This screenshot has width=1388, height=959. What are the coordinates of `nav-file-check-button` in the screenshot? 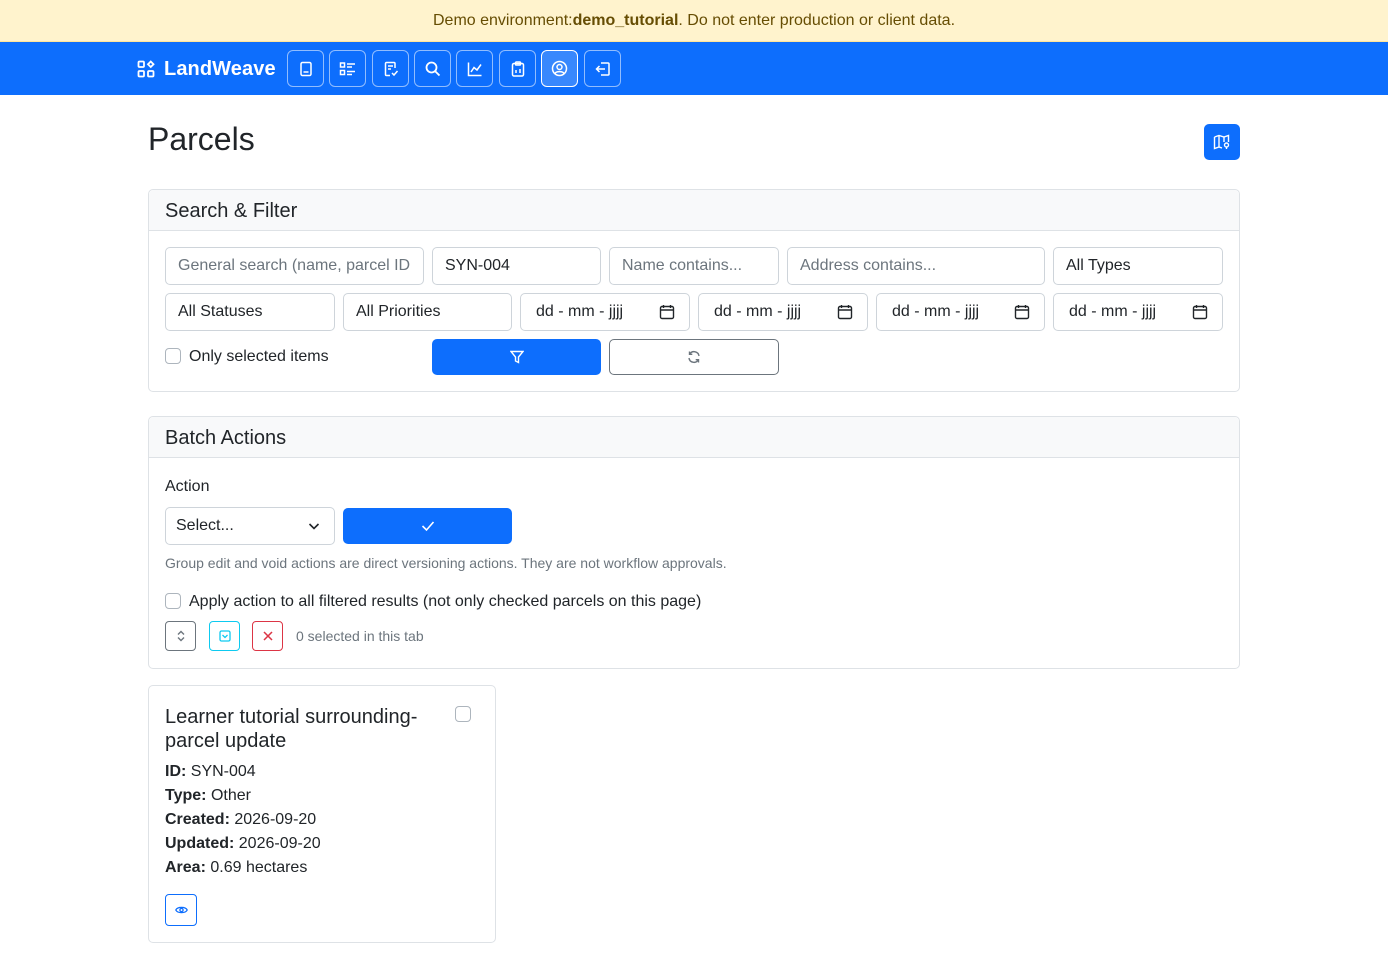 It's located at (390, 68).